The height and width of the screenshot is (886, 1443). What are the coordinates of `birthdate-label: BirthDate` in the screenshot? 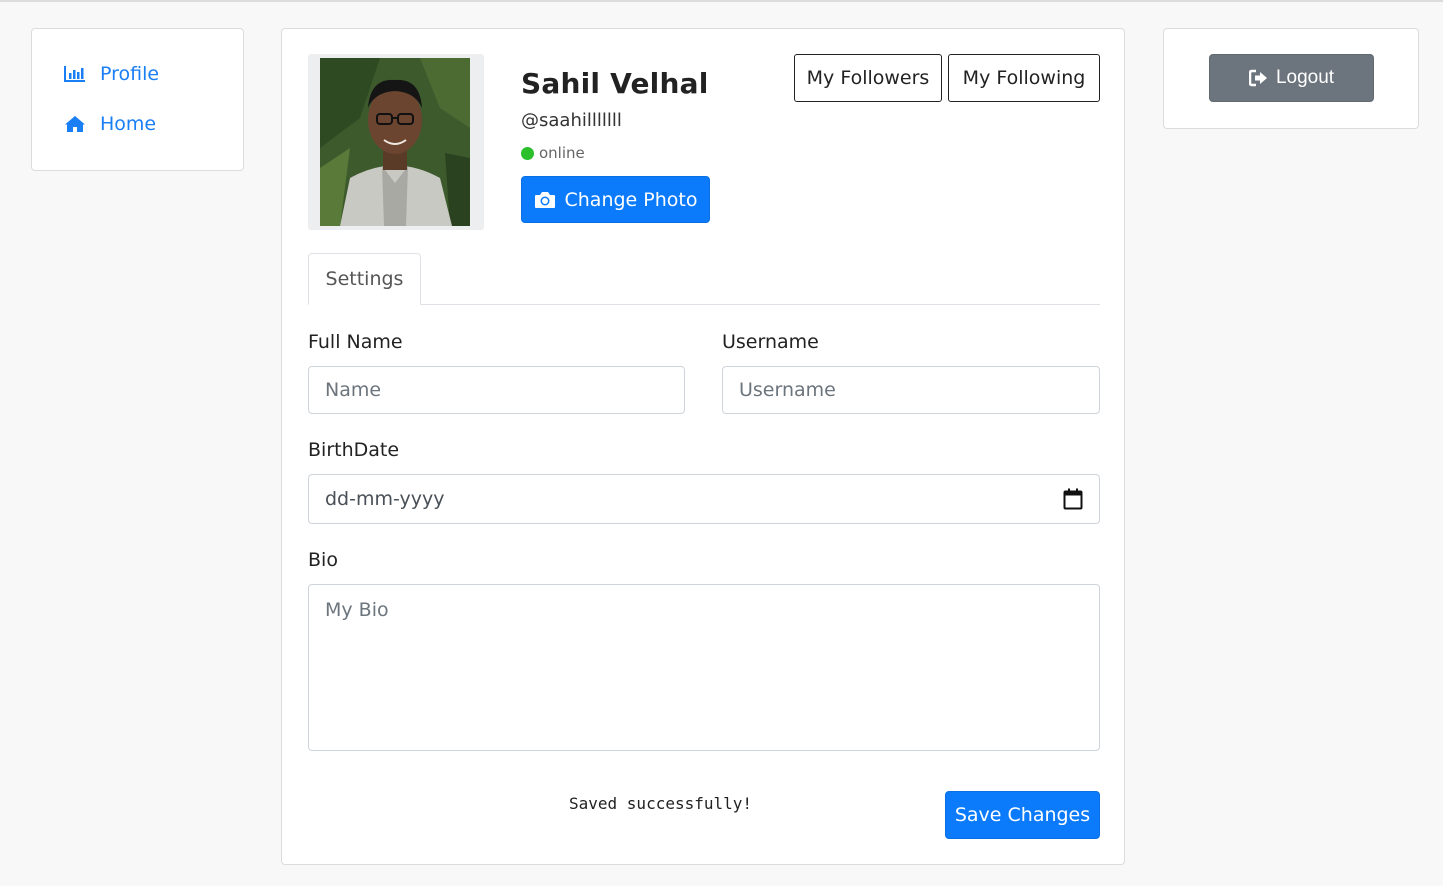 It's located at (354, 450).